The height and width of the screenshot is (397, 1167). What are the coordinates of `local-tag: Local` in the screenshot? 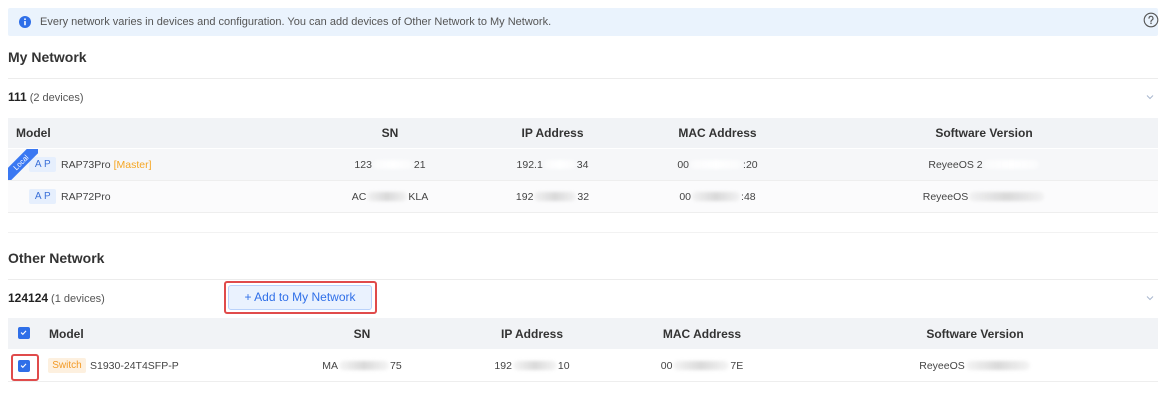 It's located at (23, 164).